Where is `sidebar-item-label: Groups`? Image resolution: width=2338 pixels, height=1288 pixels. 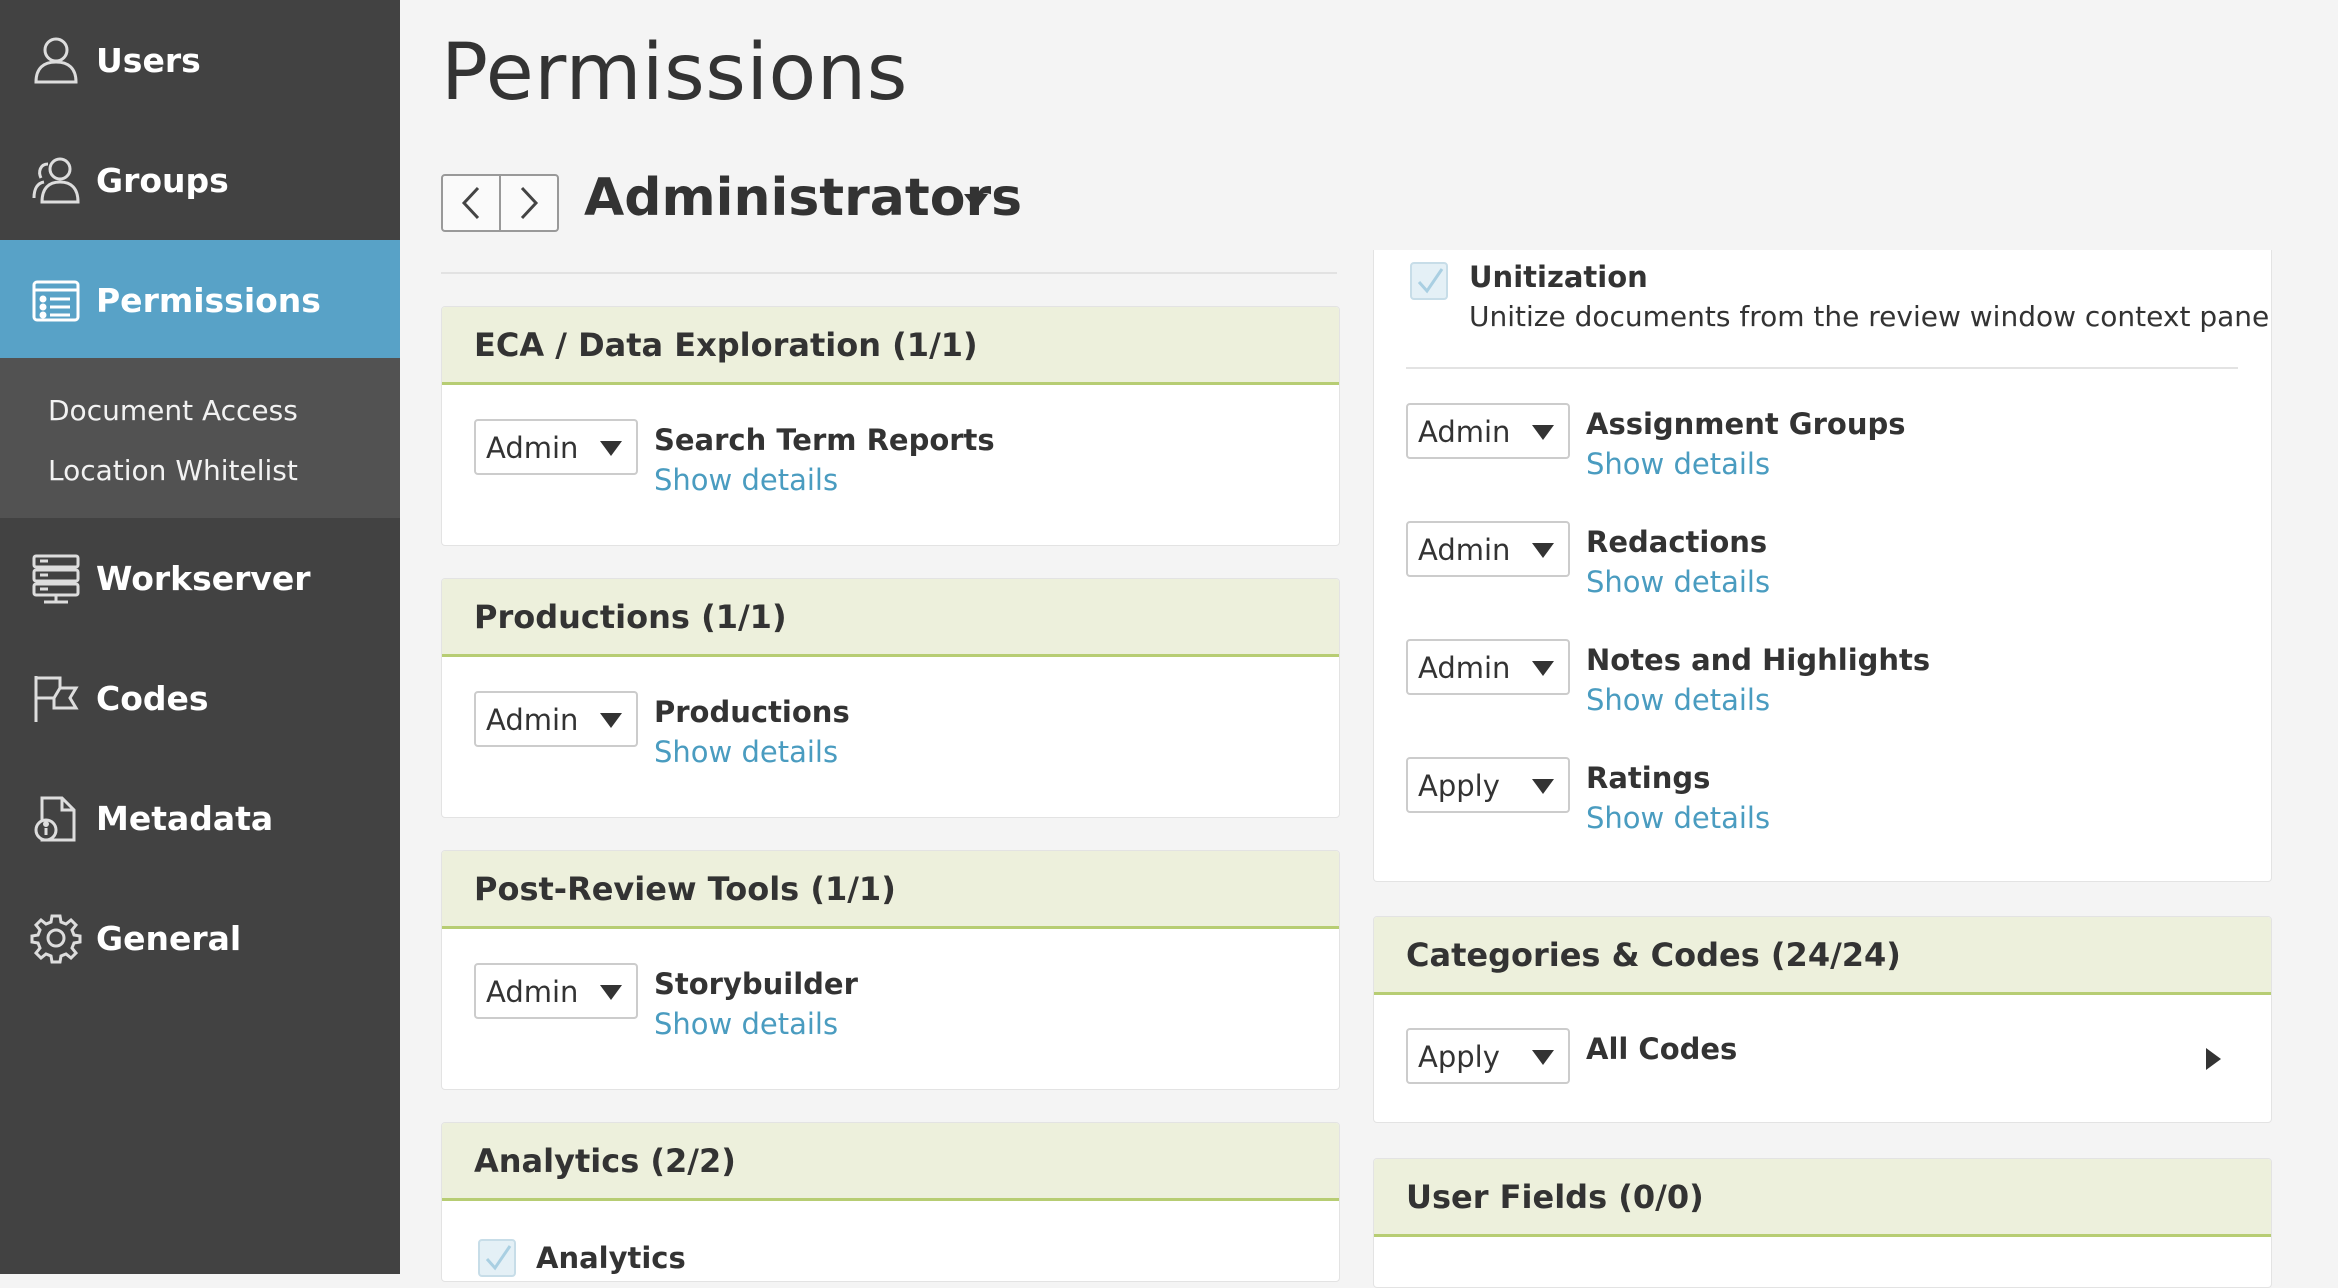 sidebar-item-label: Groups is located at coordinates (162, 180).